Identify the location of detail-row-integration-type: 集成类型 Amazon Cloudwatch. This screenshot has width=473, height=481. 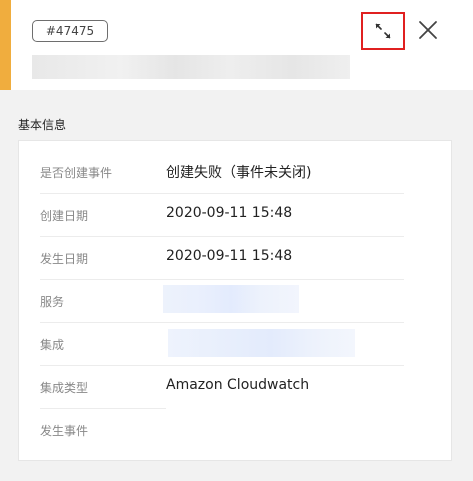
(222, 387).